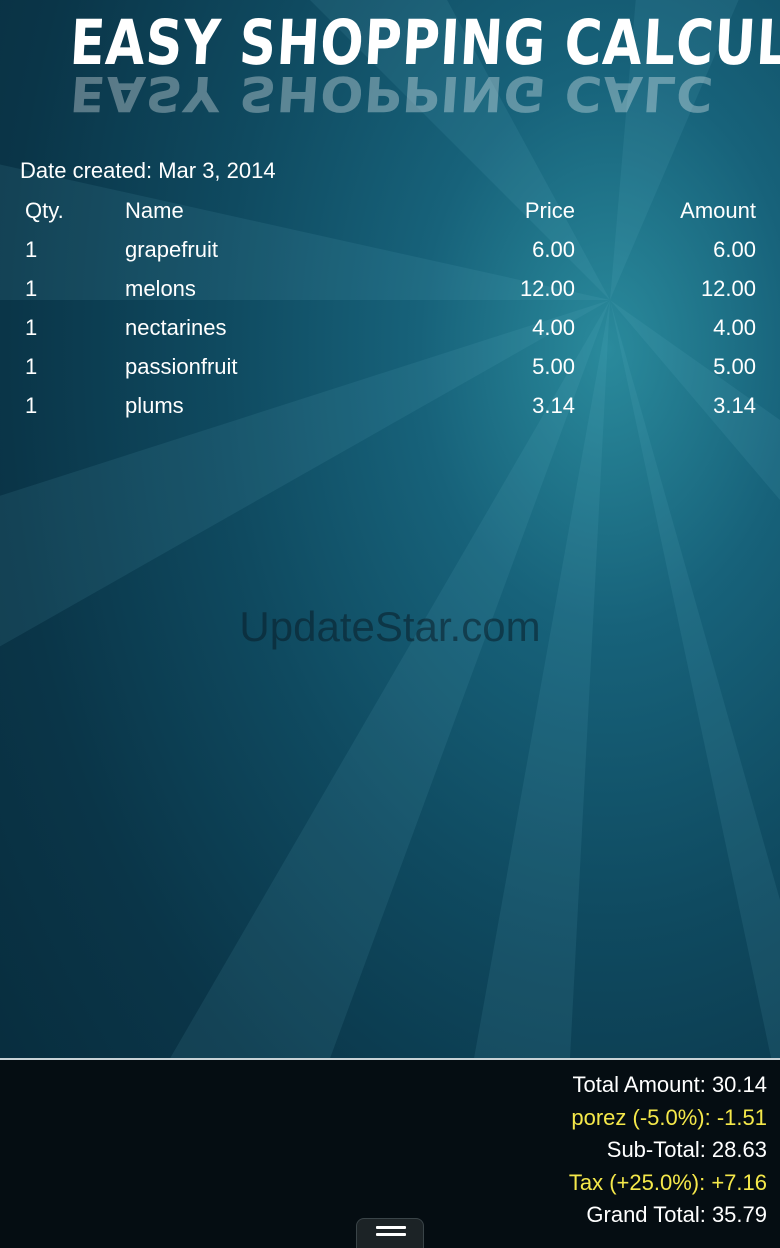 Image resolution: width=780 pixels, height=1248 pixels. I want to click on menu-button, so click(390, 1233).